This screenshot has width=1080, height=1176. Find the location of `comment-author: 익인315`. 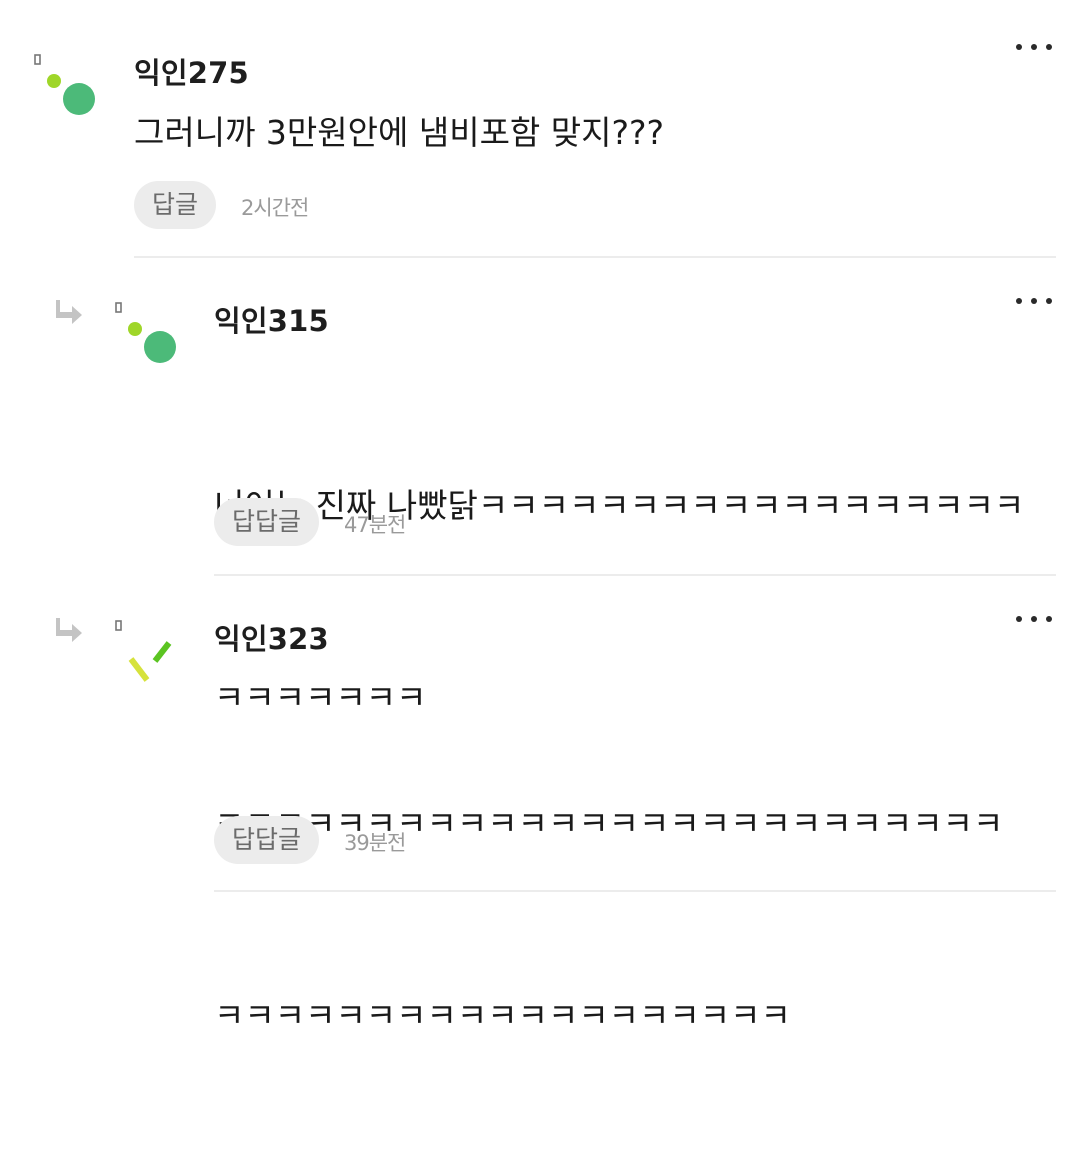

comment-author: 익인315 is located at coordinates (271, 321).